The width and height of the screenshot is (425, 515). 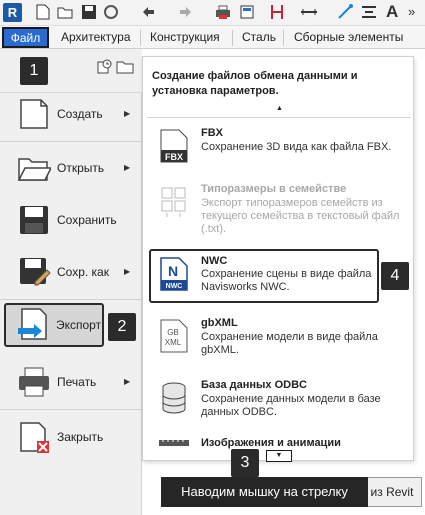 I want to click on menu-item-save-as: Сохр. как ▶, so click(x=71, y=272).